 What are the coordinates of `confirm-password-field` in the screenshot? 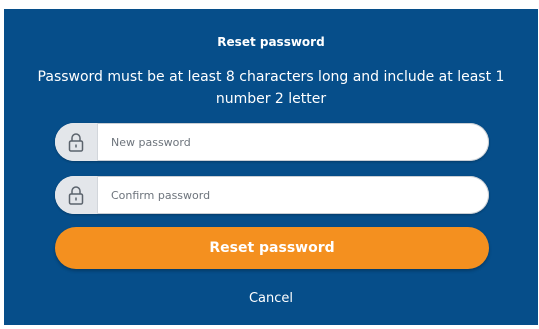 It's located at (272, 195).